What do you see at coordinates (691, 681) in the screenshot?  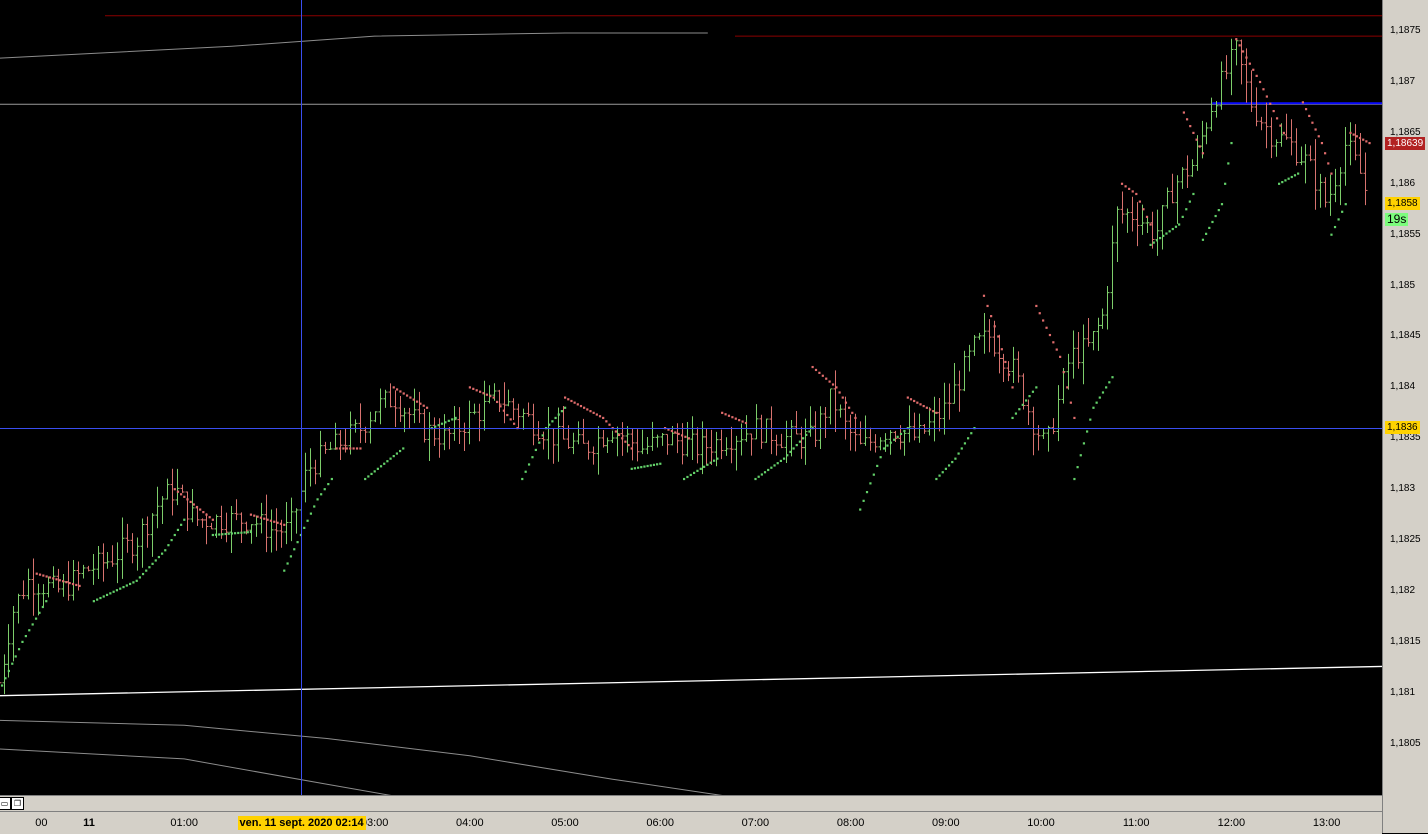 I see `white-trend` at bounding box center [691, 681].